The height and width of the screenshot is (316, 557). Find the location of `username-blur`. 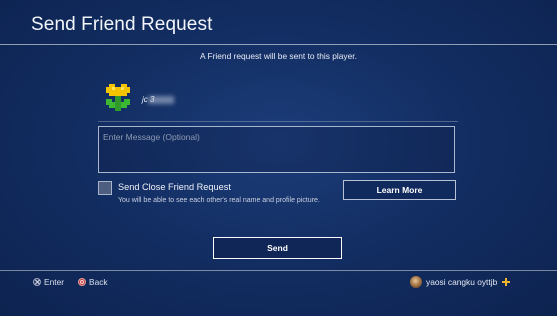

username-blur is located at coordinates (161, 100).